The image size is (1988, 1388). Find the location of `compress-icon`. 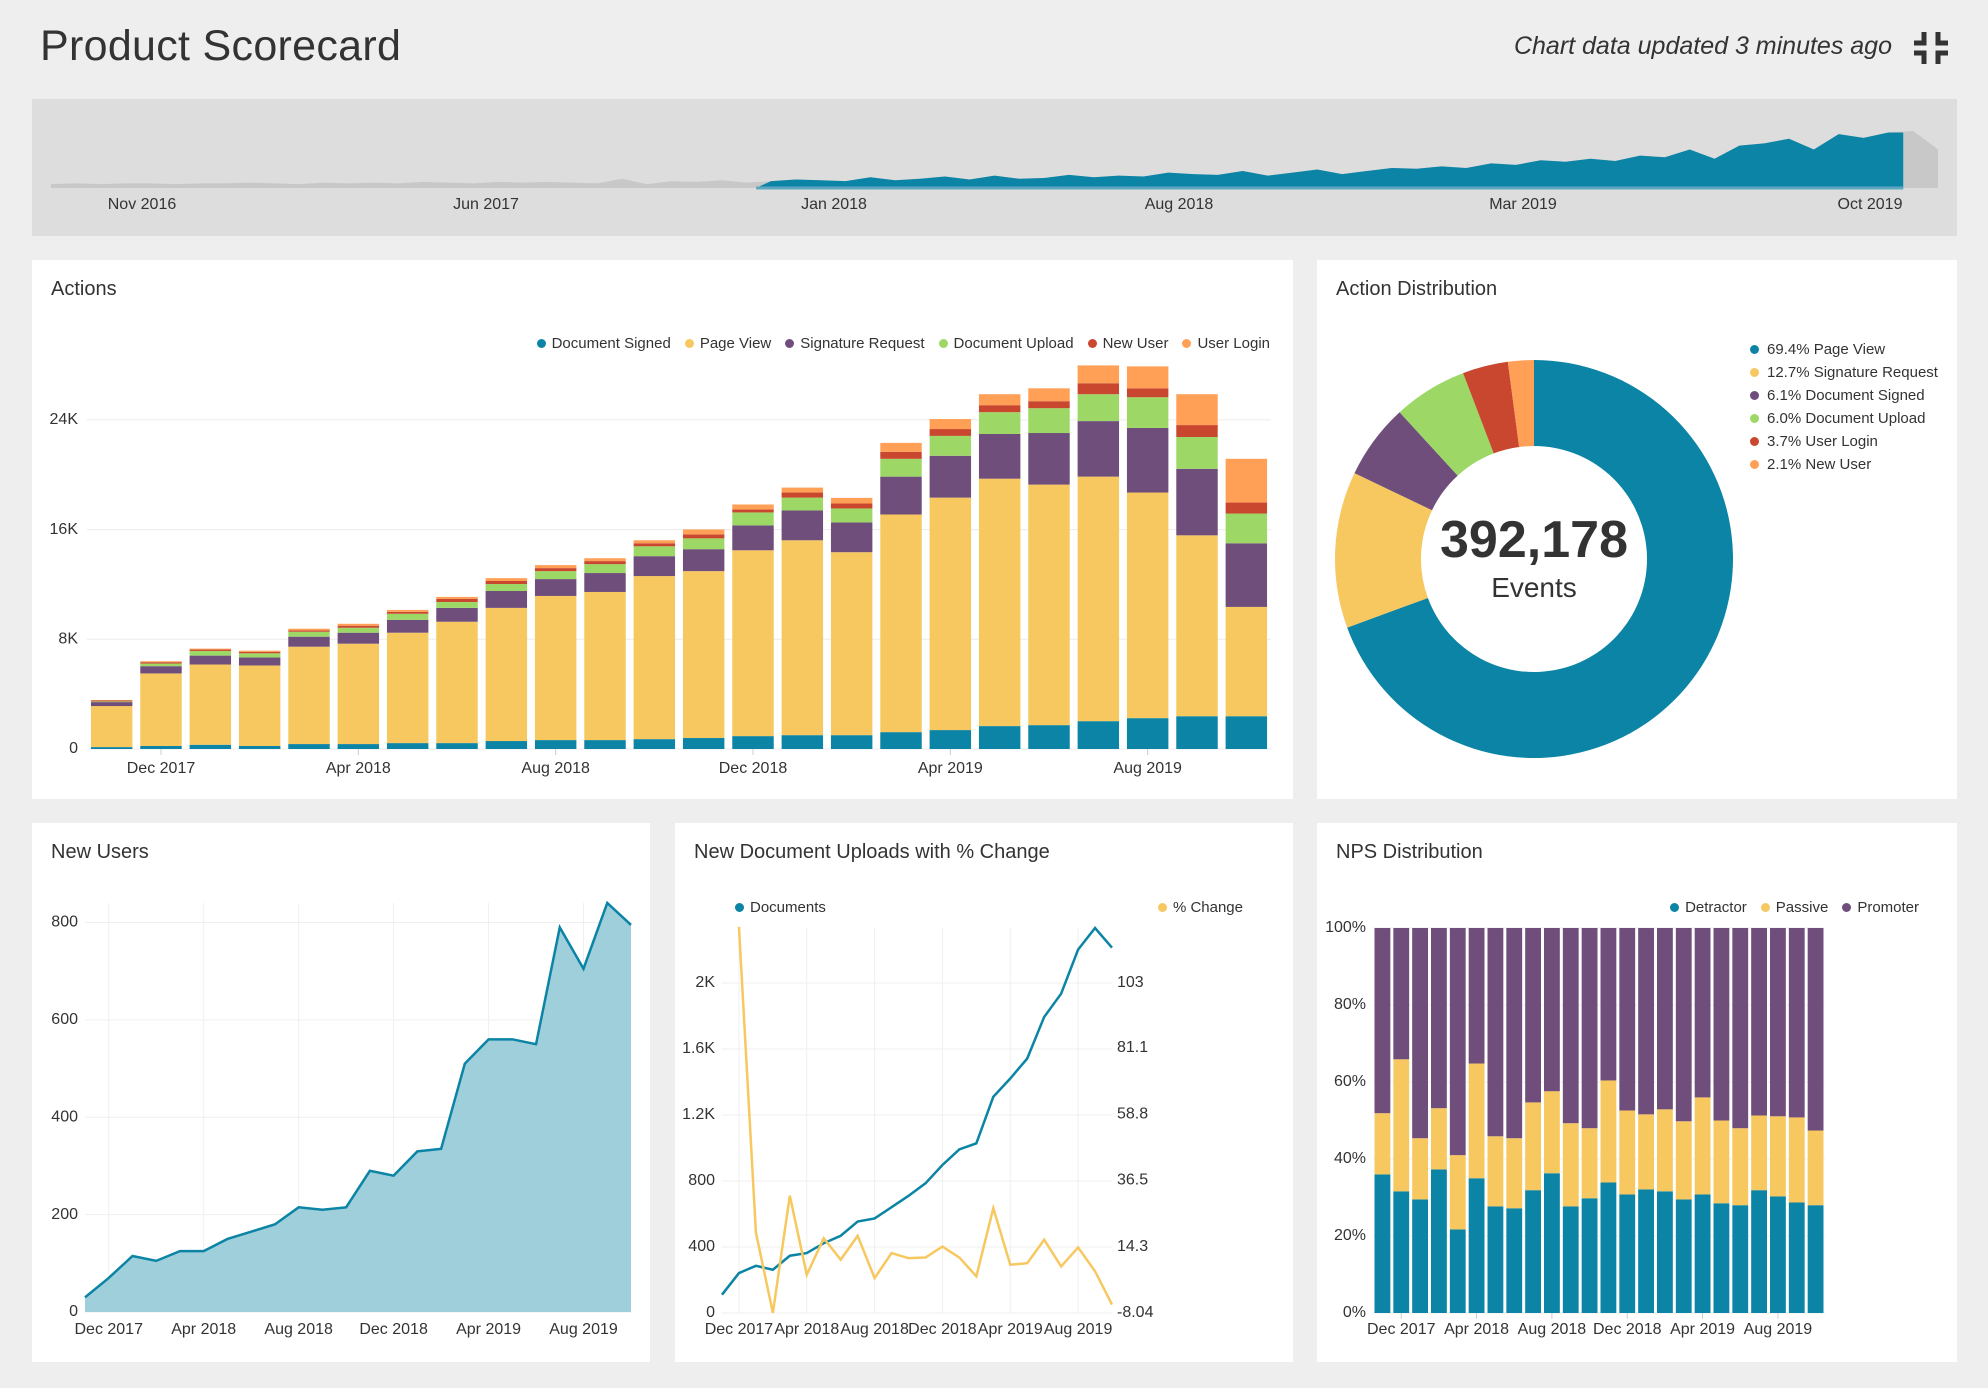

compress-icon is located at coordinates (1931, 48).